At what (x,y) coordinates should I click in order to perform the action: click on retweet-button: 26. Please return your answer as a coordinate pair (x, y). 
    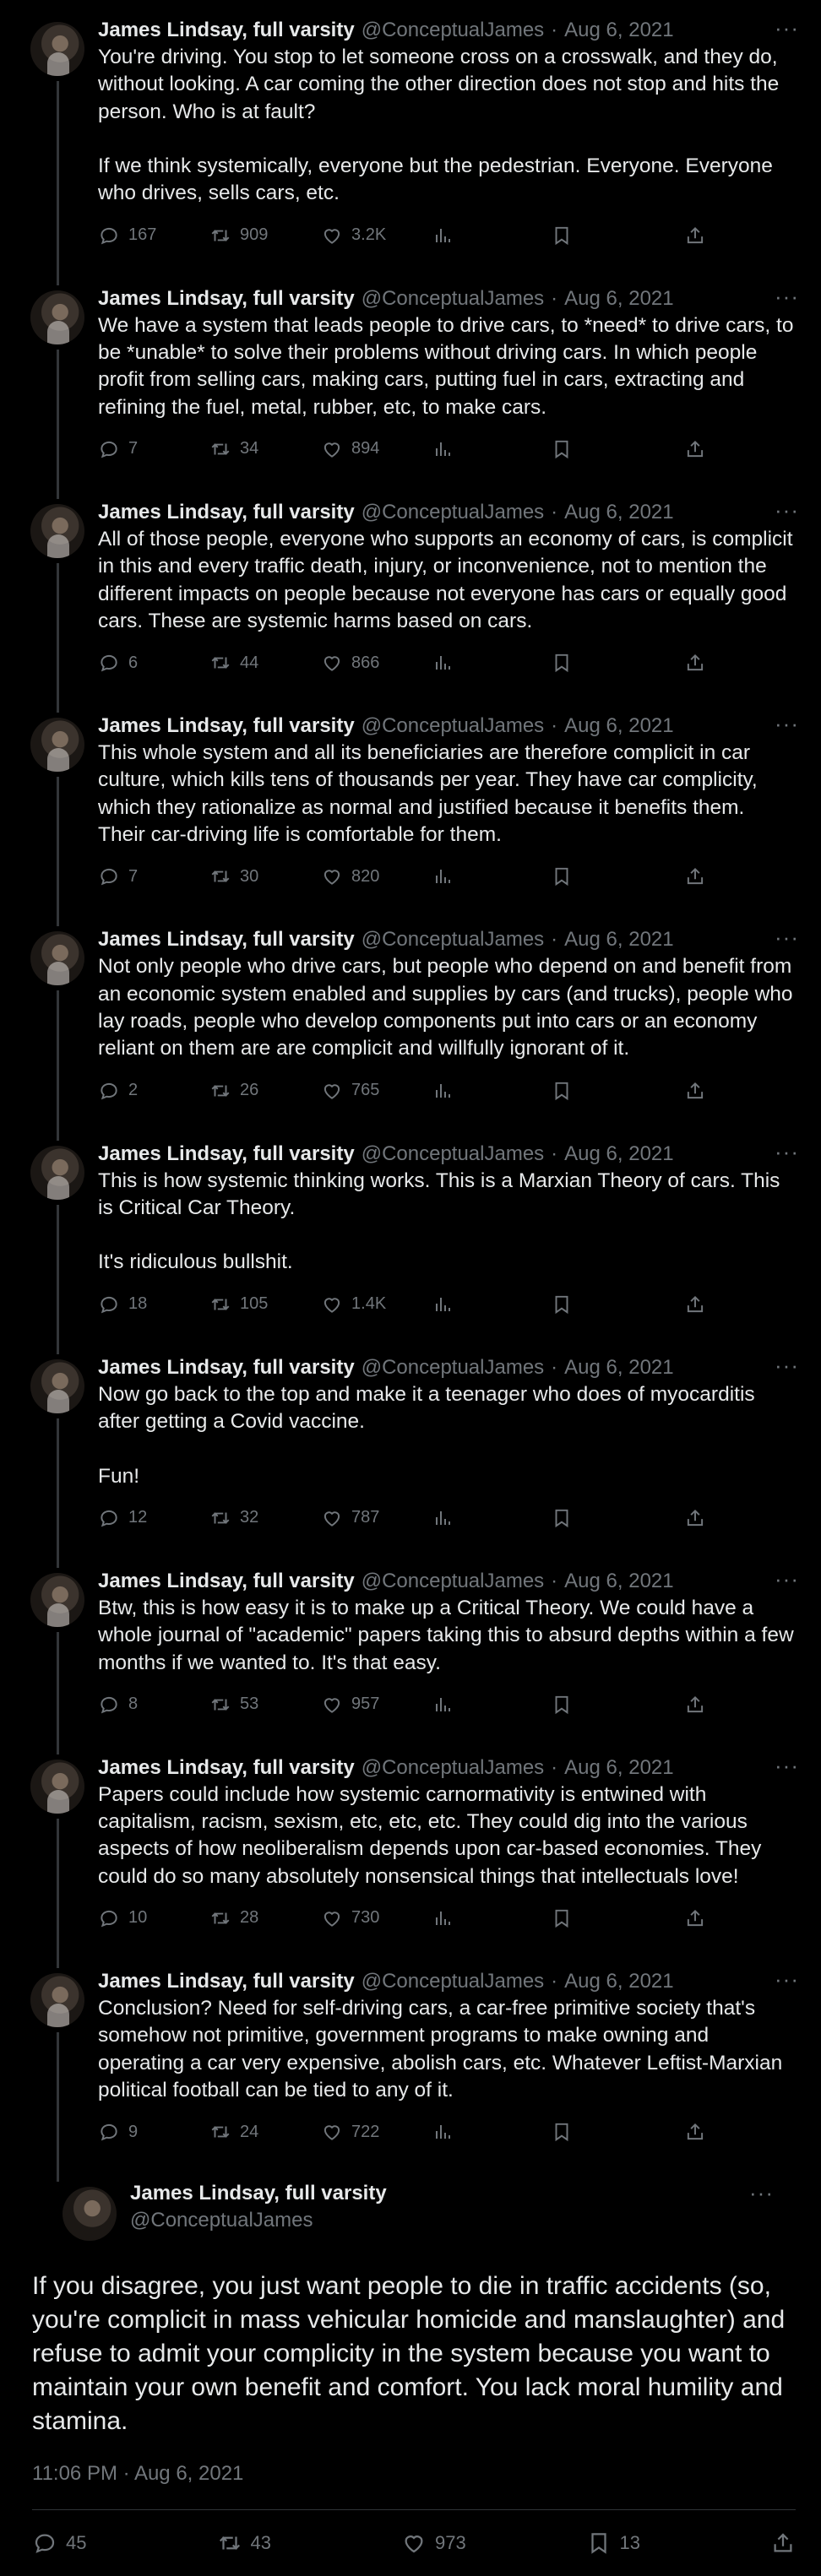
    Looking at the image, I should click on (265, 1091).